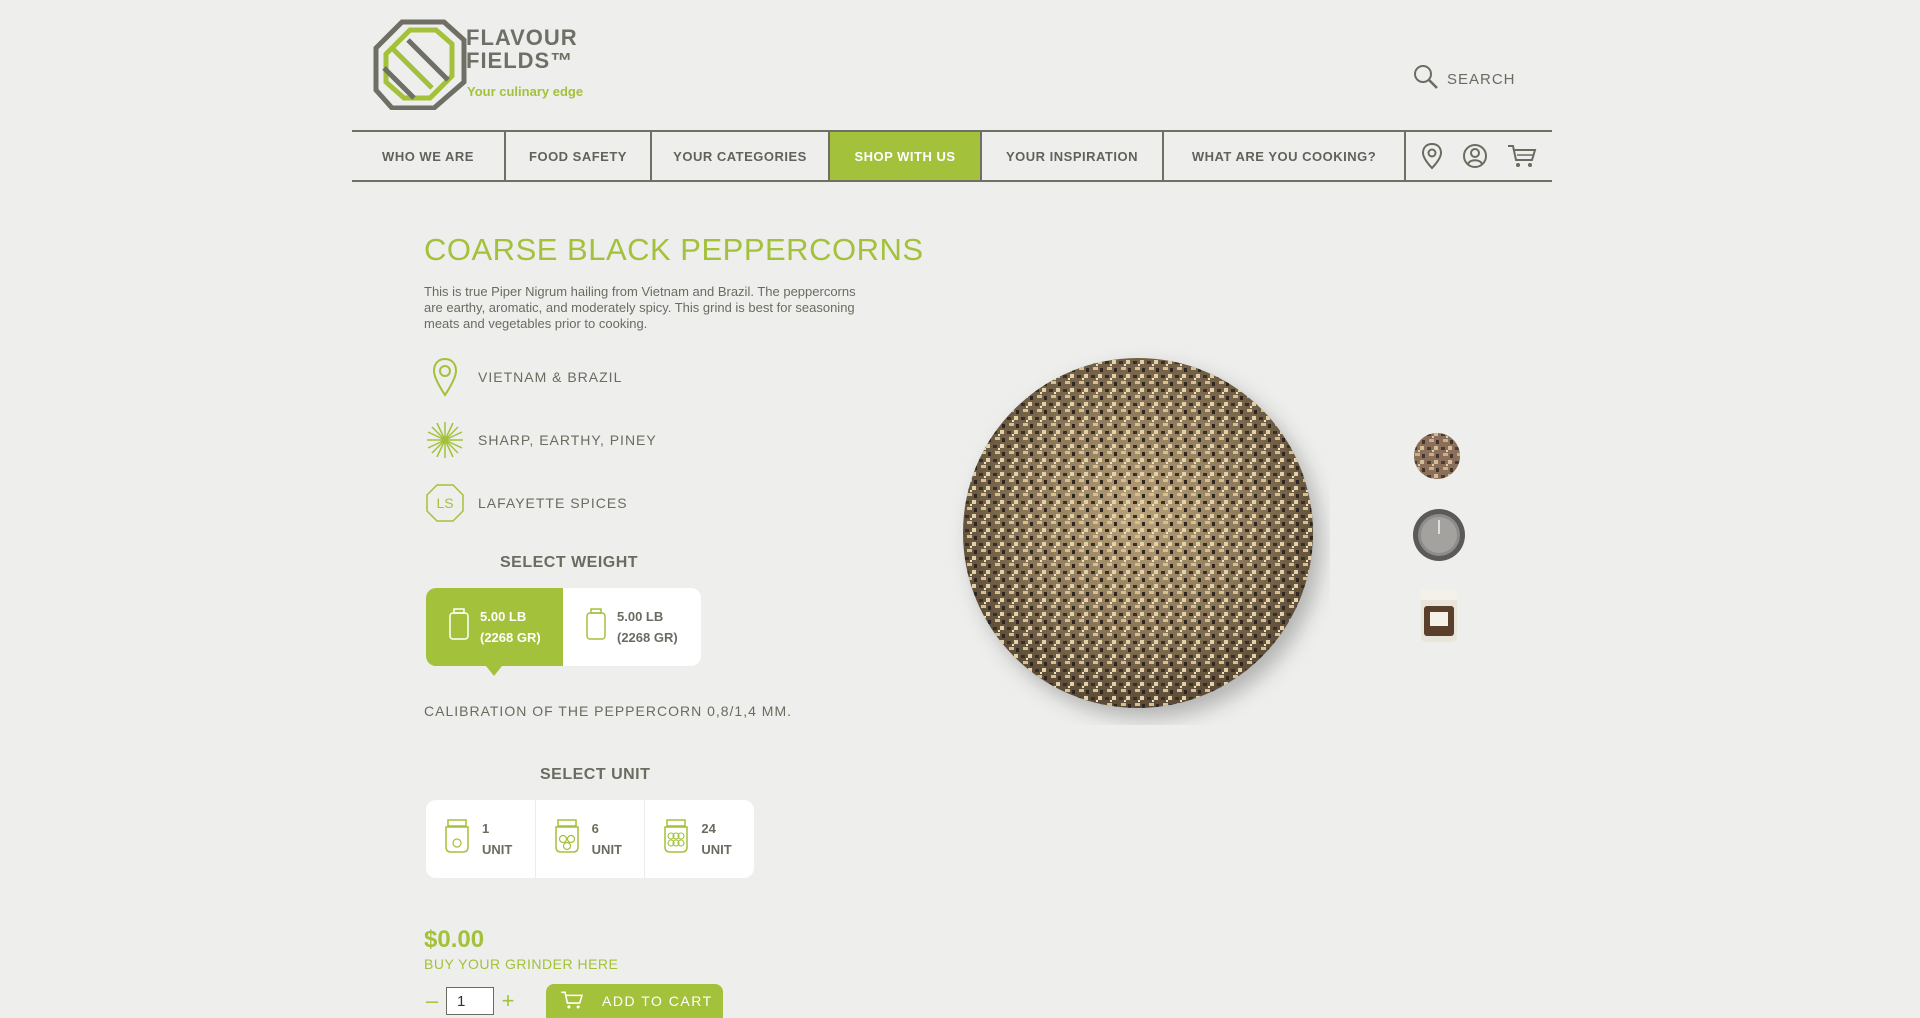  Describe the element at coordinates (521, 964) in the screenshot. I see `grinder-link: BUY YOUR GRINDER HERE` at that location.